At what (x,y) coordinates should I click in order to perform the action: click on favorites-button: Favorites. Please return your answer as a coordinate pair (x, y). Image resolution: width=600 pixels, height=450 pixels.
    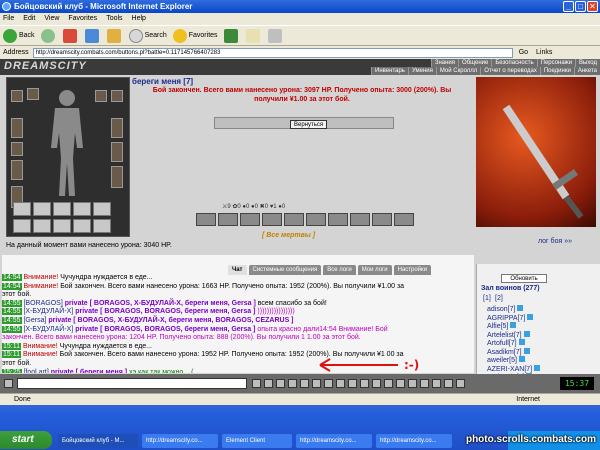
    Looking at the image, I should click on (195, 35).